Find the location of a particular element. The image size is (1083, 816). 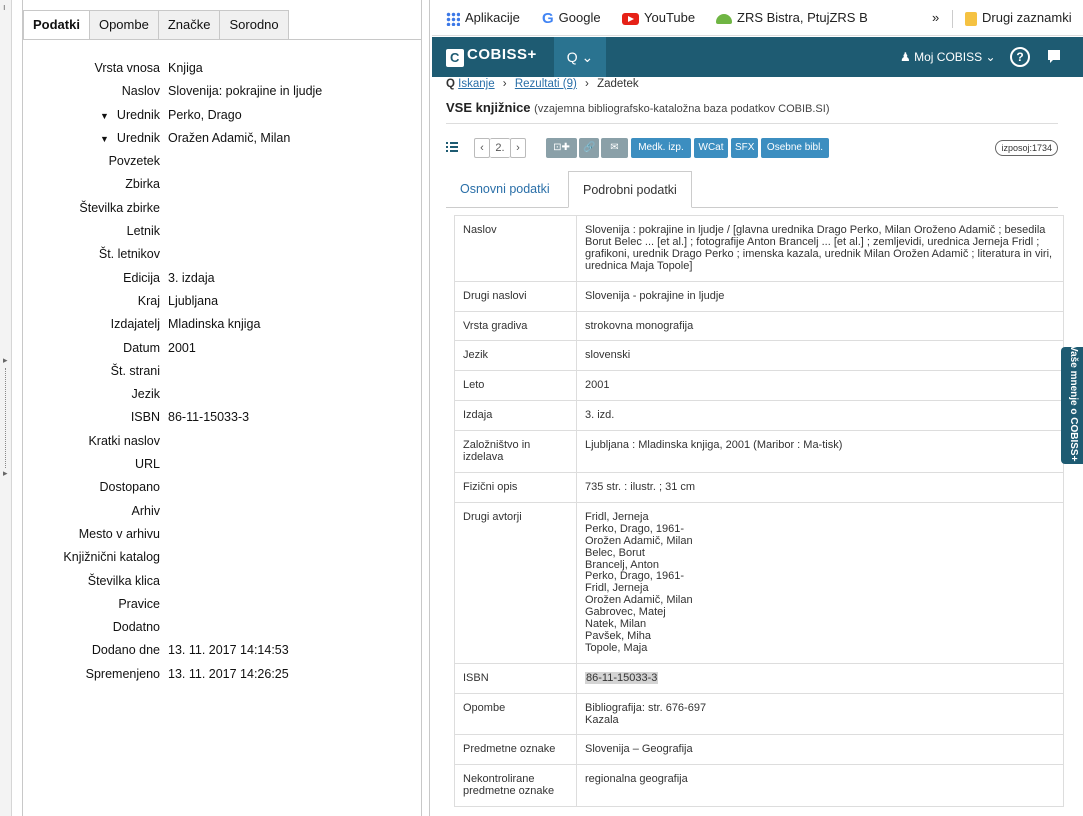

bookmark-zrs: ZRS Bistra, PtujZRS B is located at coordinates (803, 17).